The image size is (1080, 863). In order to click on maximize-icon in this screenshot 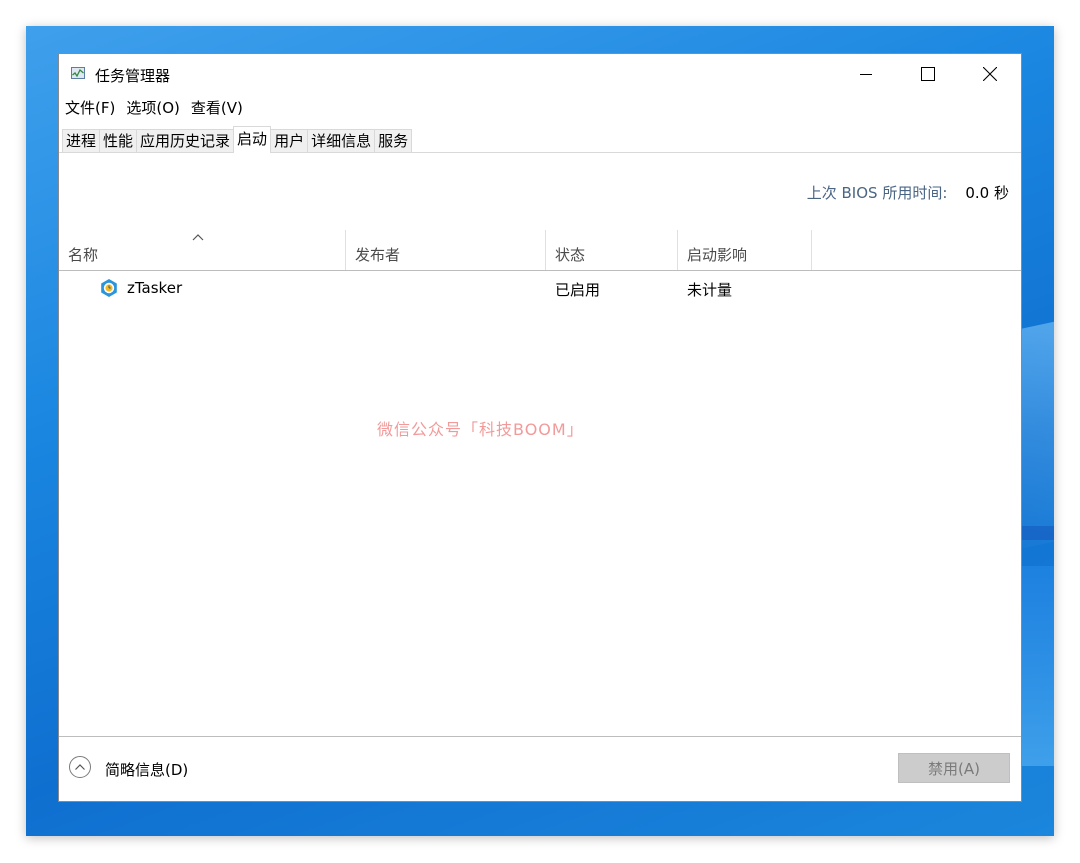, I will do `click(928, 74)`.